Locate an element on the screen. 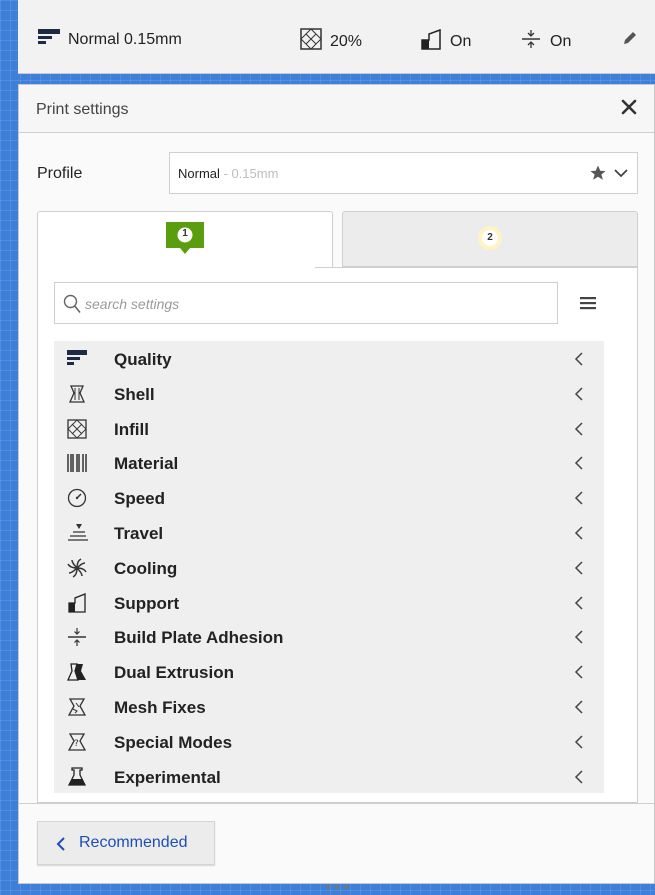  pencil-icon is located at coordinates (630, 40).